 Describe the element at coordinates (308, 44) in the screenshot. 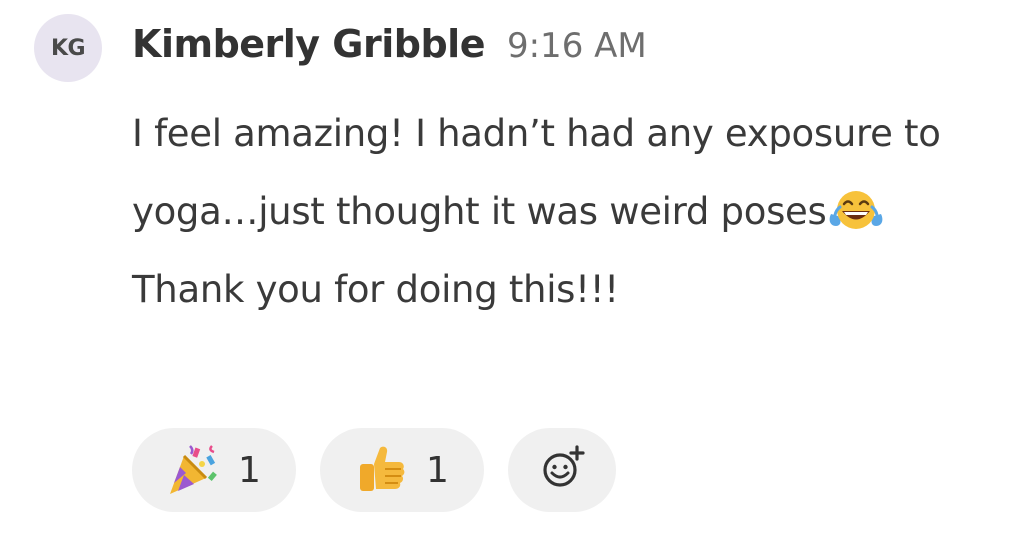

I see `author-name: Kimberly Gribble` at that location.